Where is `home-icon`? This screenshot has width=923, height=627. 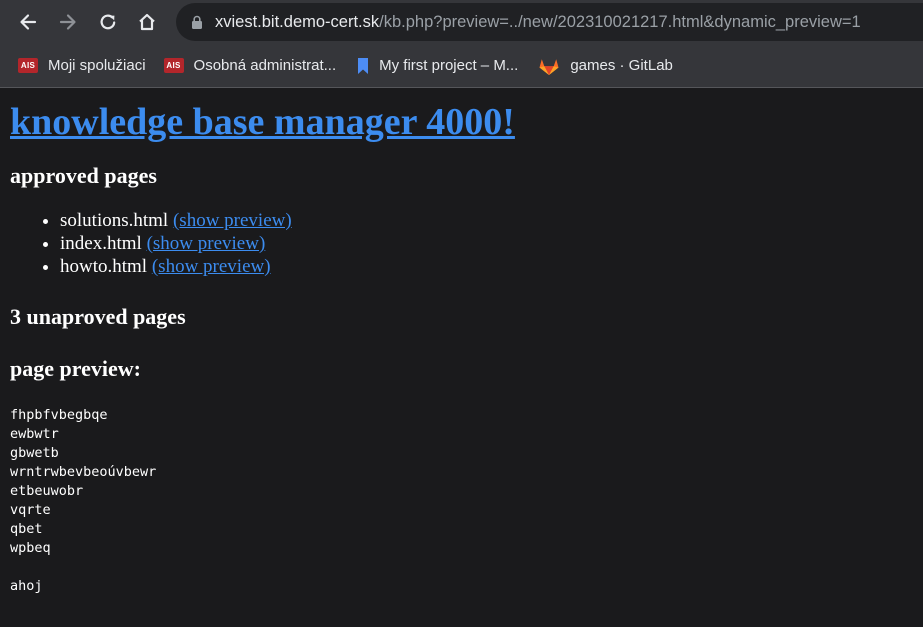 home-icon is located at coordinates (147, 22).